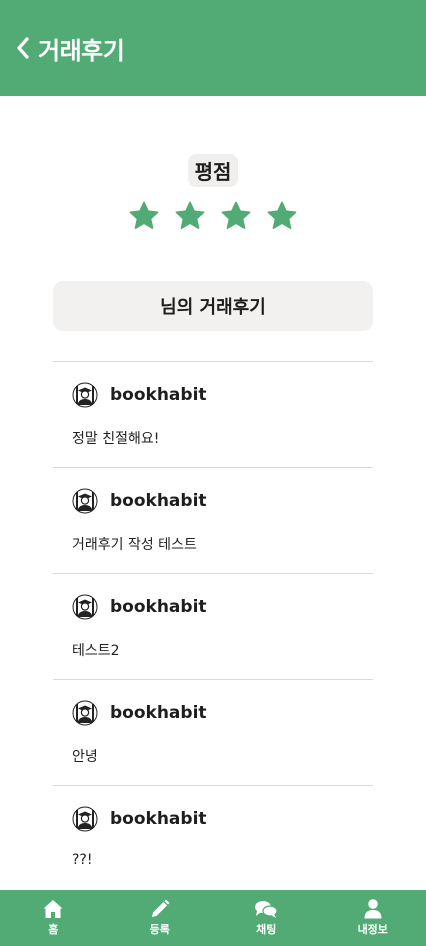 This screenshot has height=946, width=426. I want to click on nav-item-home: 홈, so click(53, 918).